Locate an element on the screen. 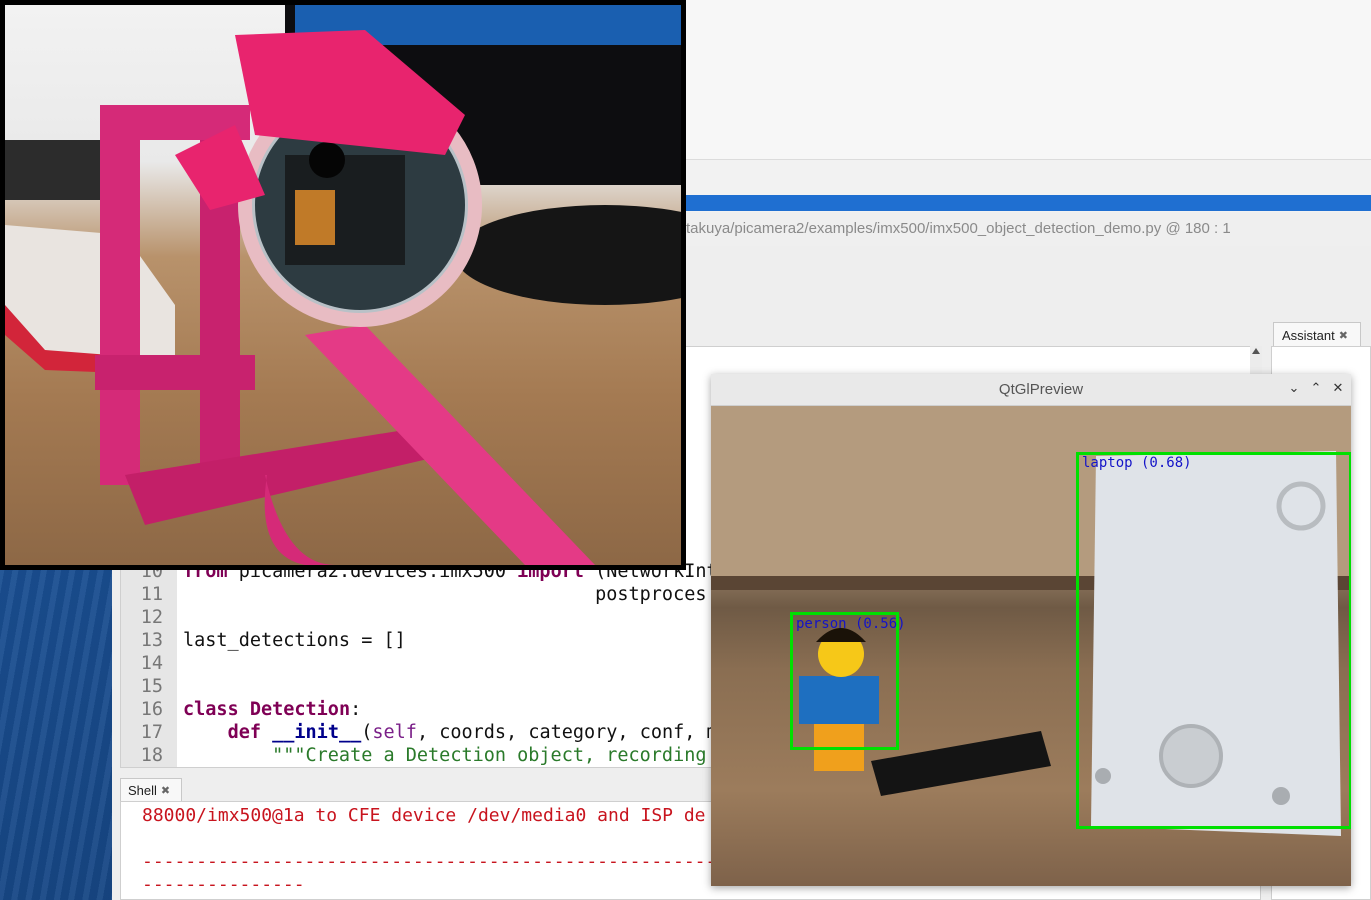 Image resolution: width=1371 pixels, height=900 pixels. tab-shell-label: Shell is located at coordinates (142, 790).